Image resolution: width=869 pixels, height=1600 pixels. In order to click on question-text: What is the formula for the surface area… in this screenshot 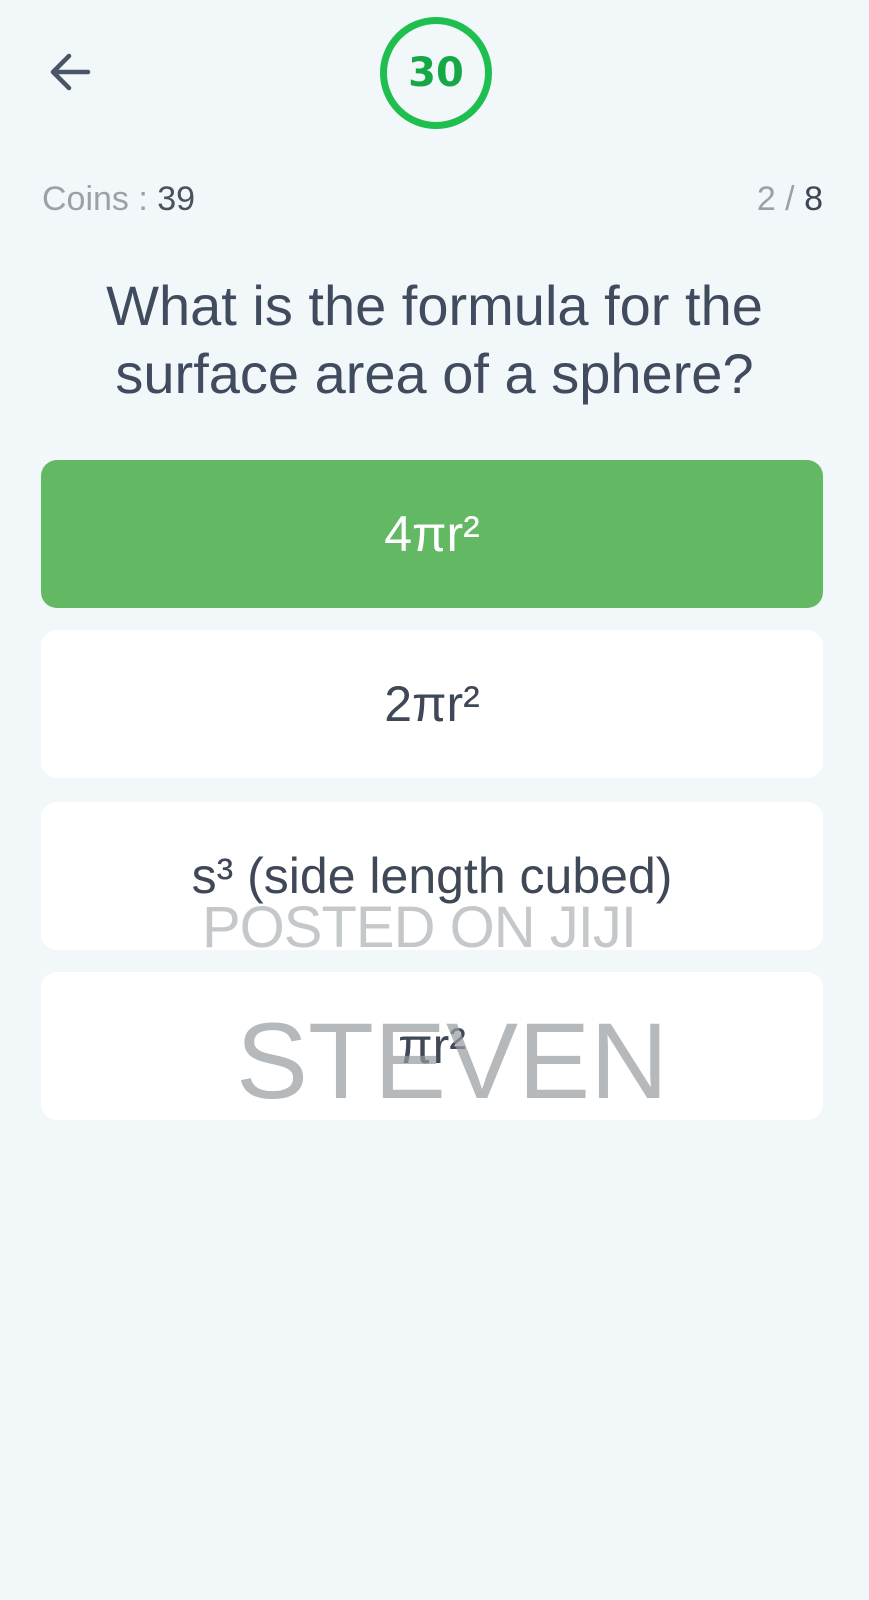, I will do `click(434, 339)`.